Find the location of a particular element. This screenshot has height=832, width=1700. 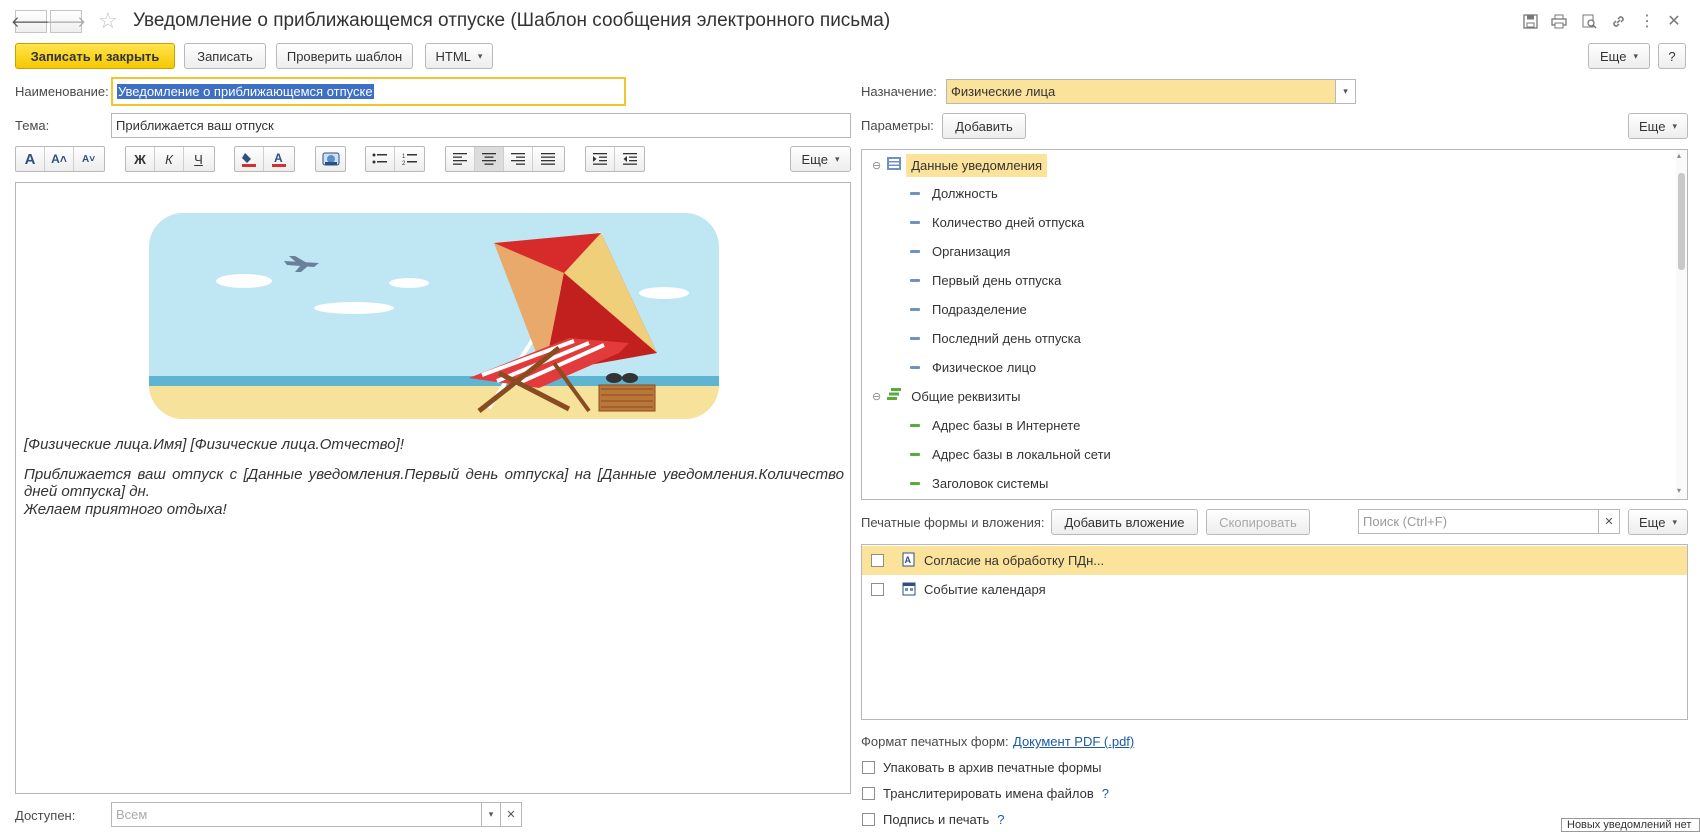

tree-scrollbar: ▴ ▾ is located at coordinates (1681, 324).